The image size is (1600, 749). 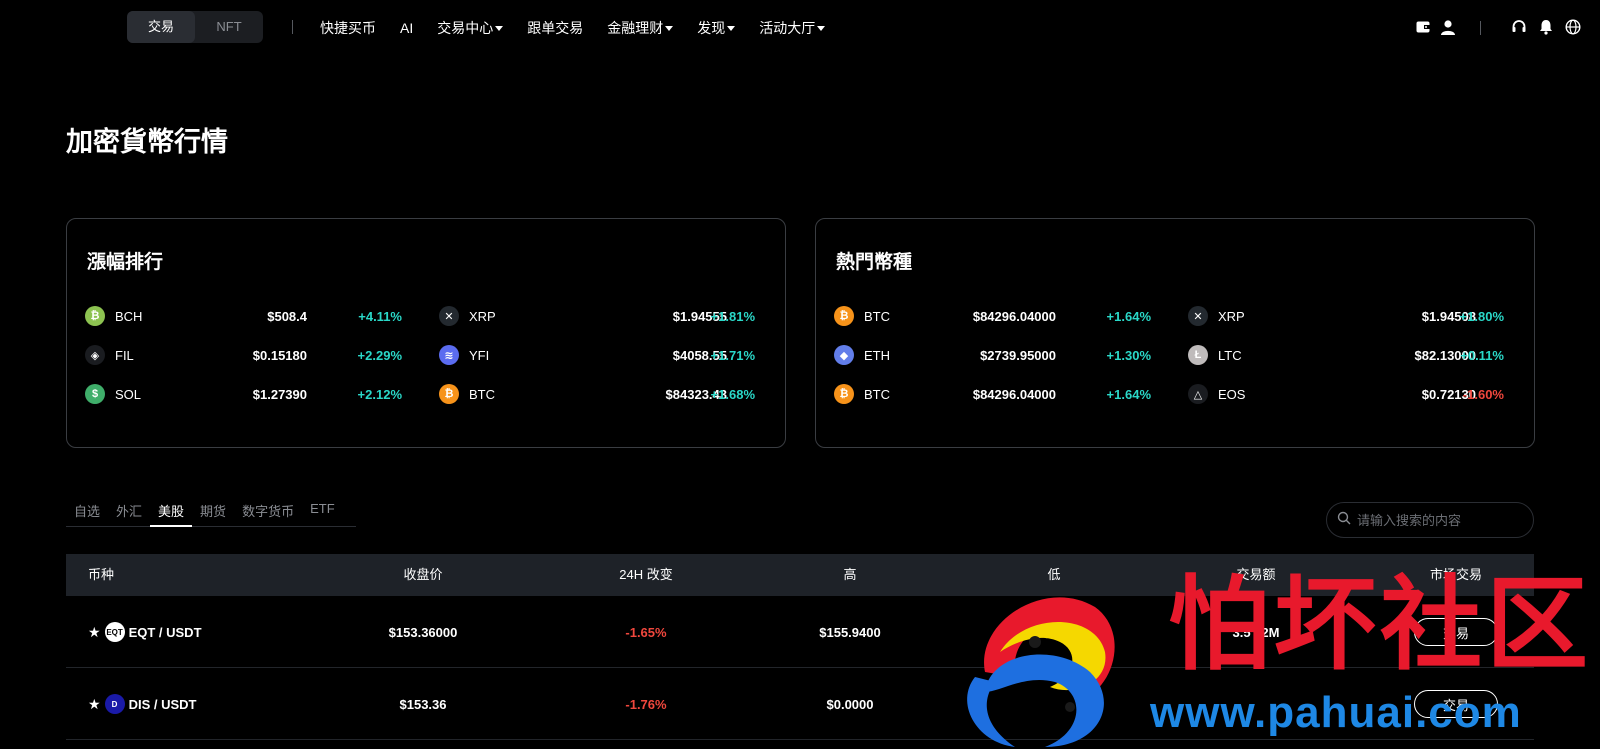 I want to click on coin-price: $508.4, so click(x=287, y=316).